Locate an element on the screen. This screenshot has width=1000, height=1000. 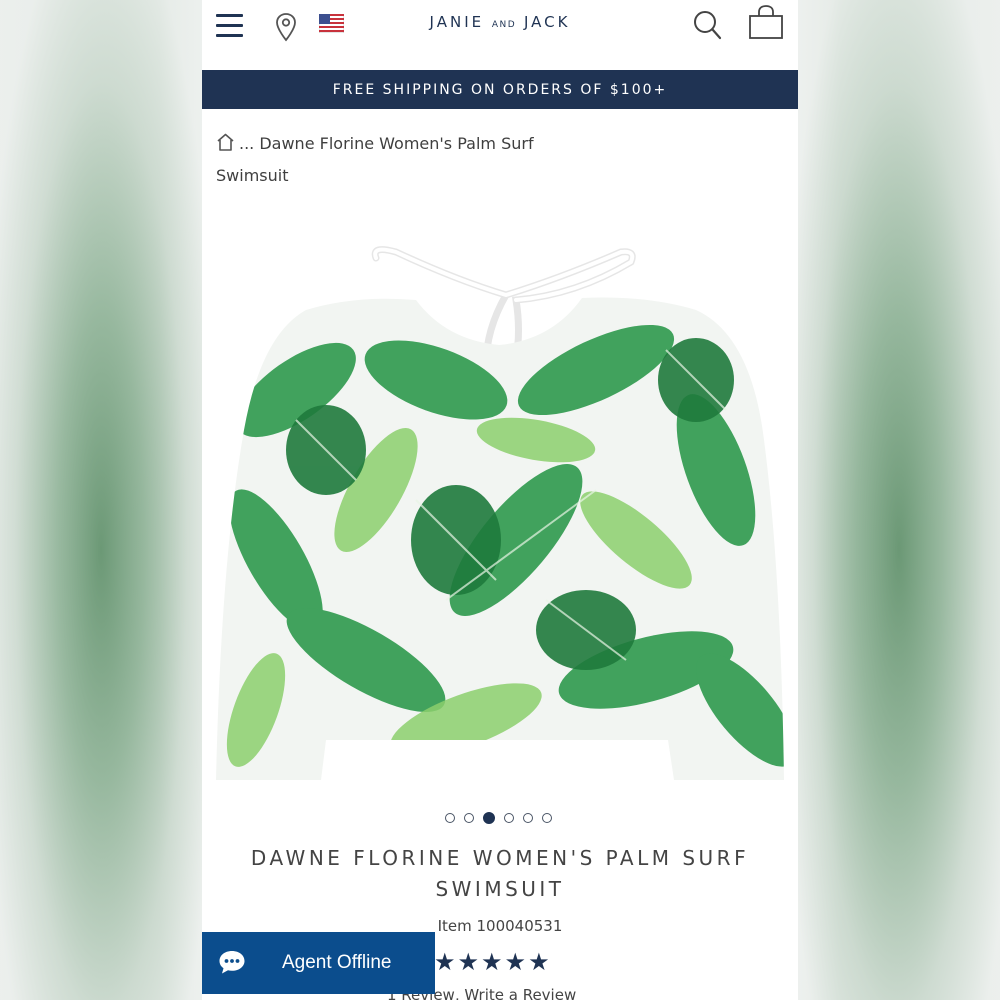
brand-logo: JANIE AND JACK is located at coordinates (500, 22).